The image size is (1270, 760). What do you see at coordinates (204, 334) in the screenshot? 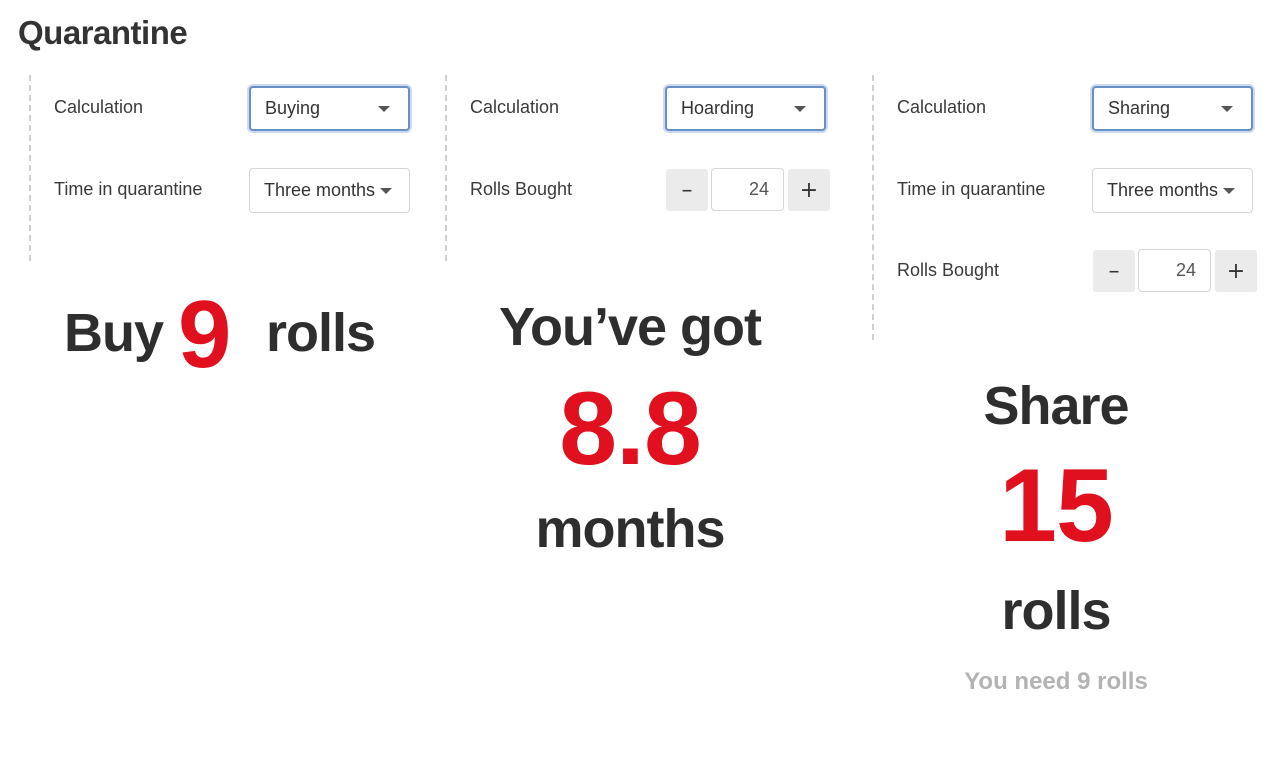
I see `buying-result-number: 9` at bounding box center [204, 334].